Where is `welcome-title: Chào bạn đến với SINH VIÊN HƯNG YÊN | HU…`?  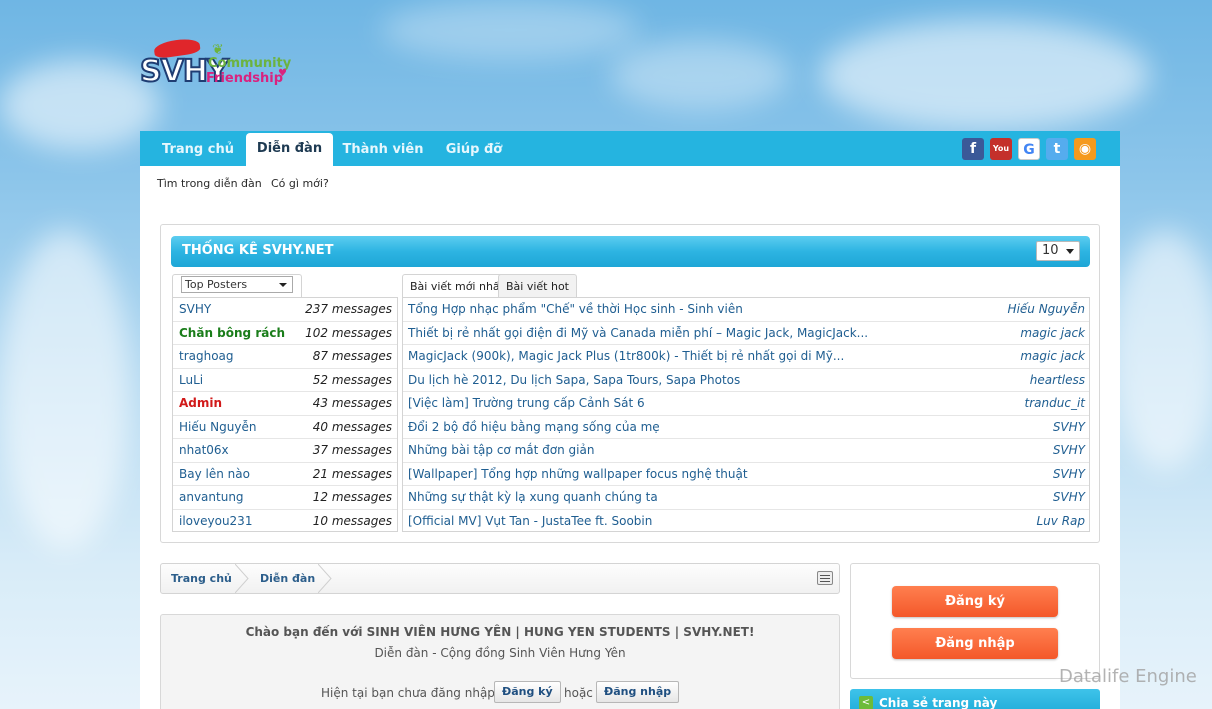
welcome-title: Chào bạn đến với SINH VIÊN HƯNG YÊN | HU… is located at coordinates (500, 632).